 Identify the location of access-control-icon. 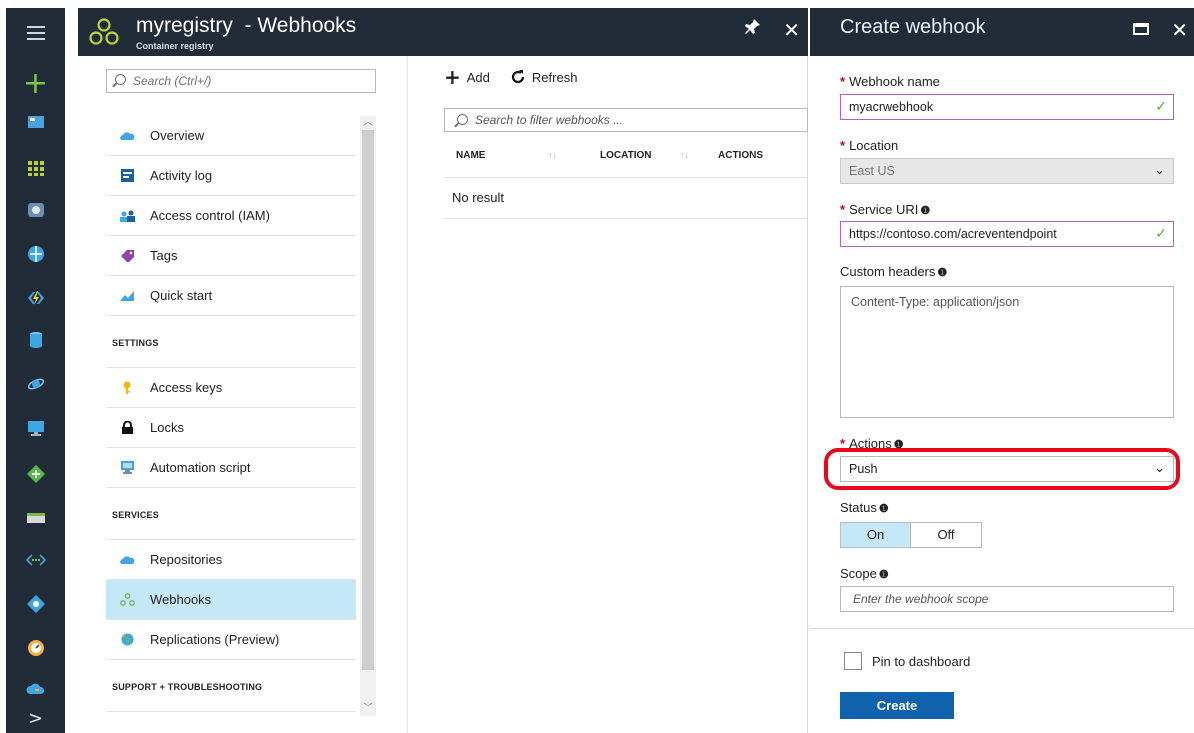
(127, 216).